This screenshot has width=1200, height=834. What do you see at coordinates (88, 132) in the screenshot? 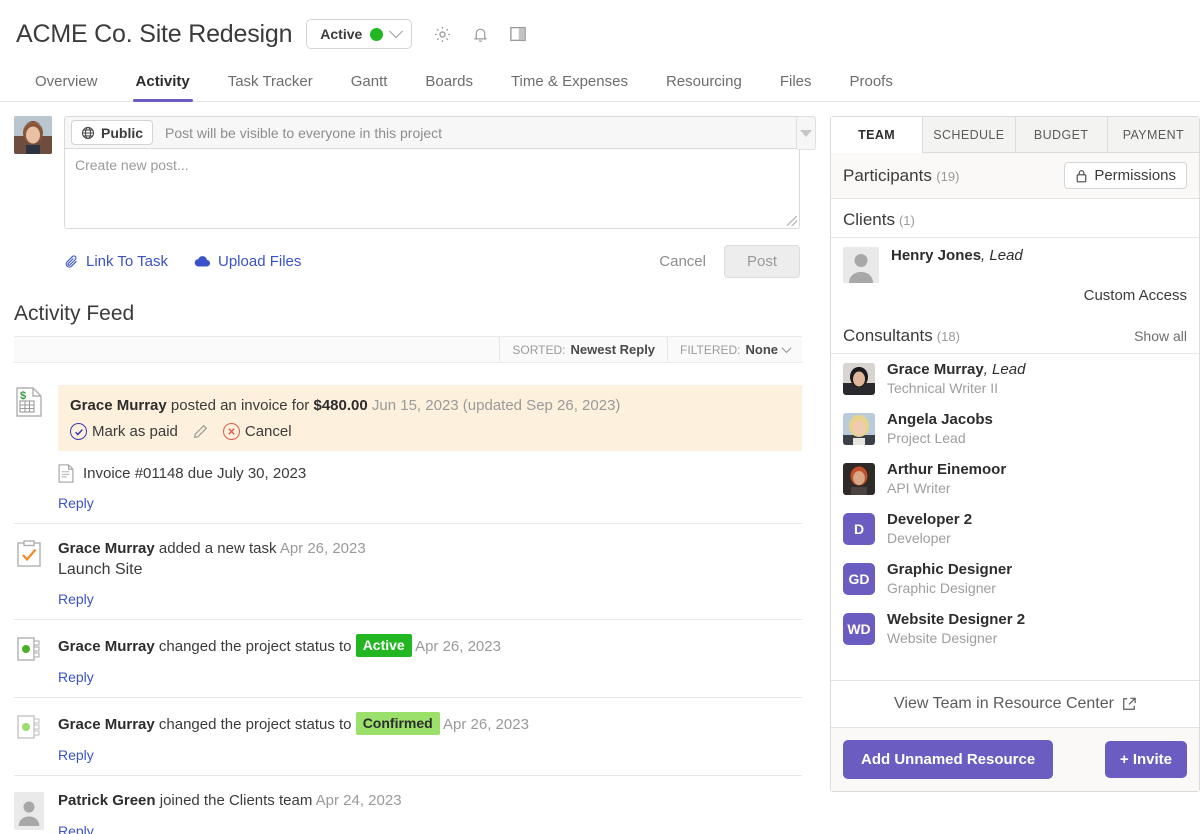
I see `globe-icon` at bounding box center [88, 132].